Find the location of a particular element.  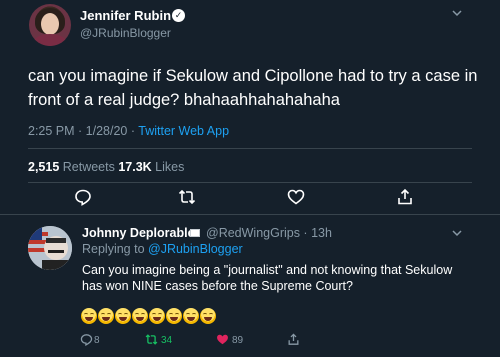

likes-count: 17.3K is located at coordinates (134, 167).